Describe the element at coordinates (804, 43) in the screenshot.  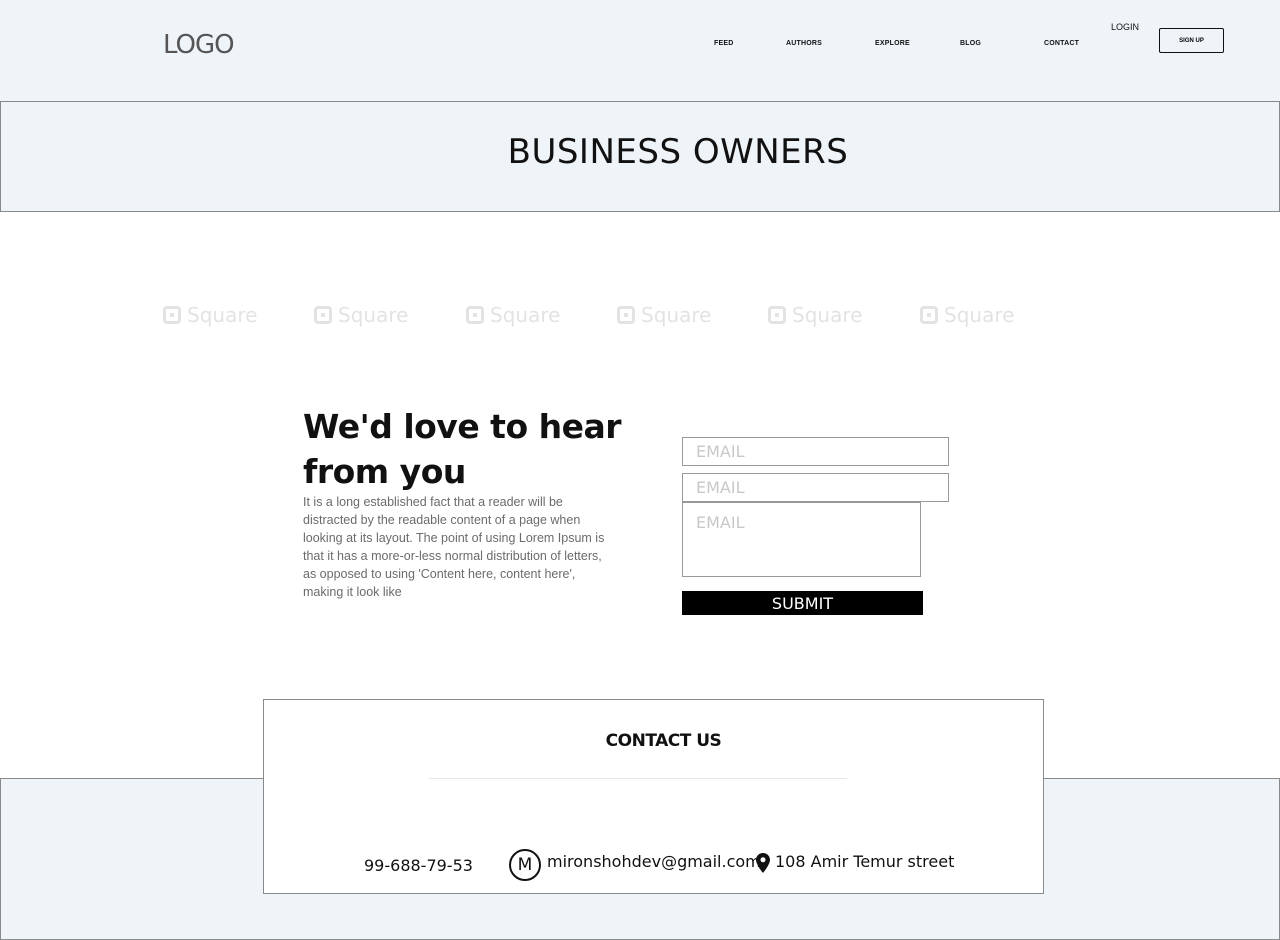
I see `nav-authors: AUTHORS` at that location.